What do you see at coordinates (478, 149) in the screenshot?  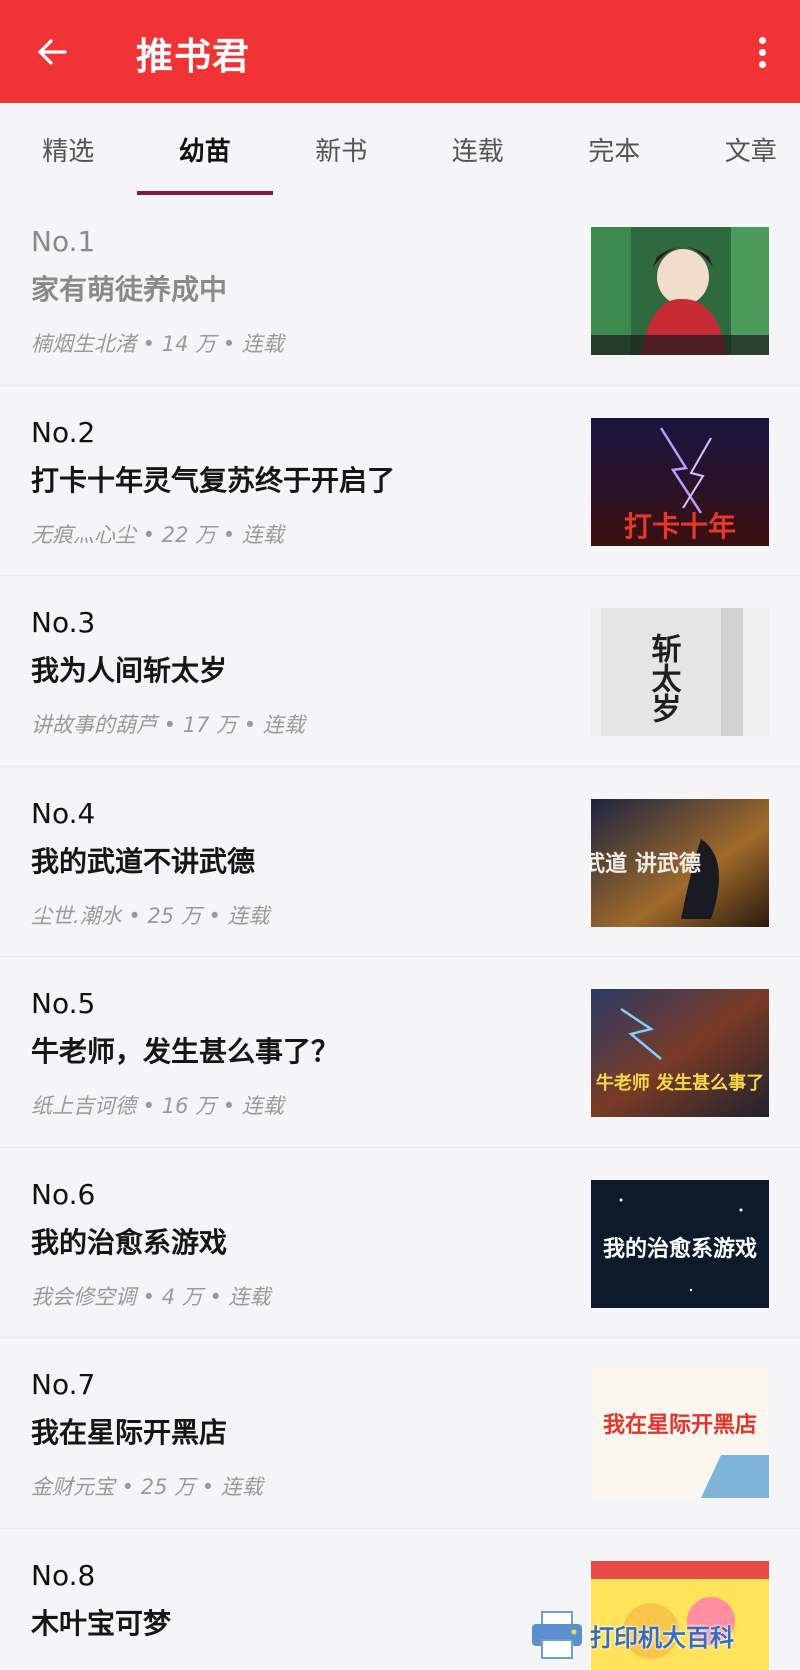 I see `tab-serializing: 连载` at bounding box center [478, 149].